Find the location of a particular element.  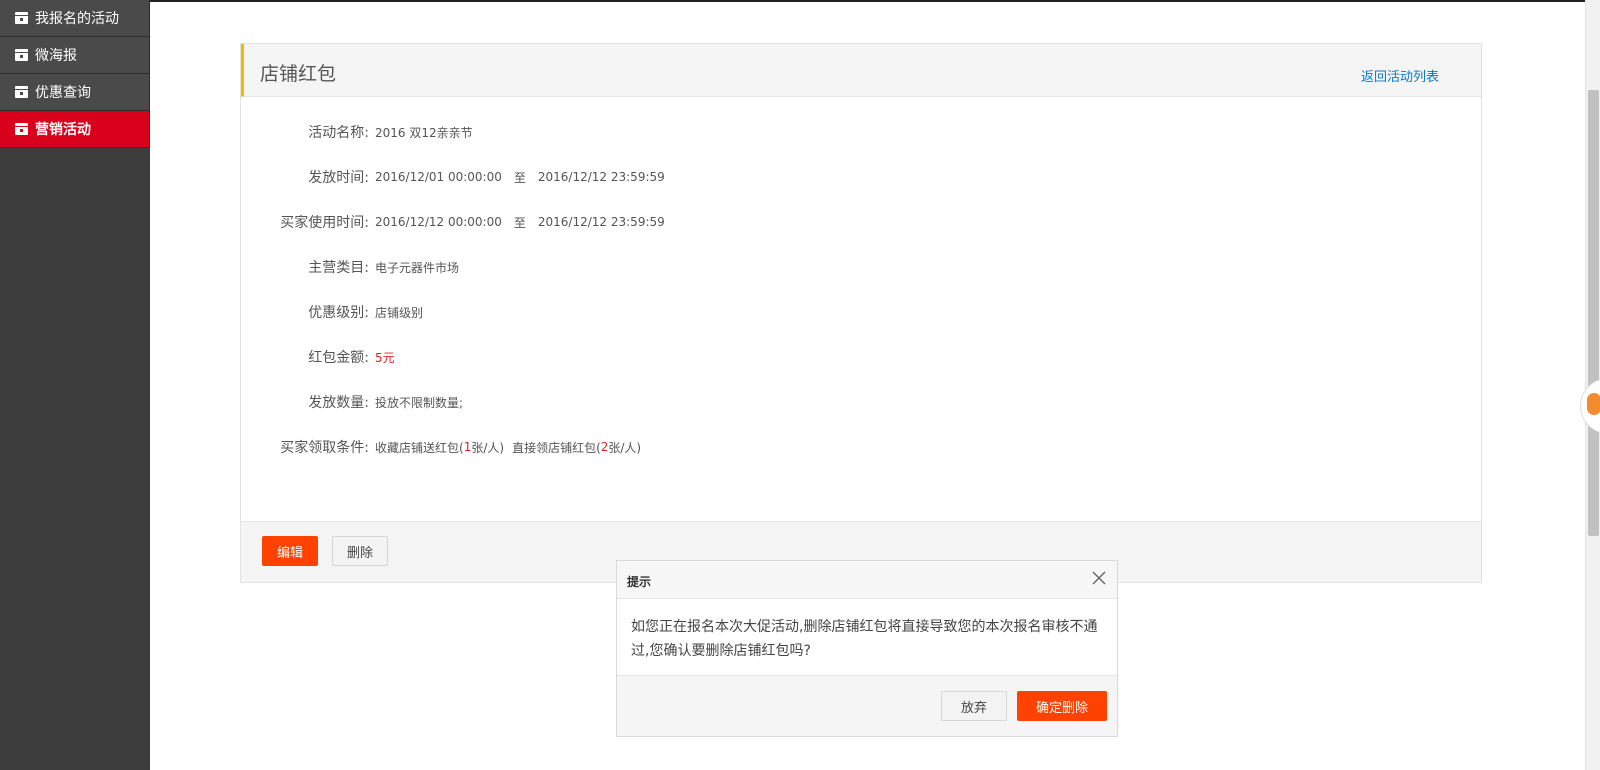

sidebar-item-label: 我报名的活动 is located at coordinates (77, 19).